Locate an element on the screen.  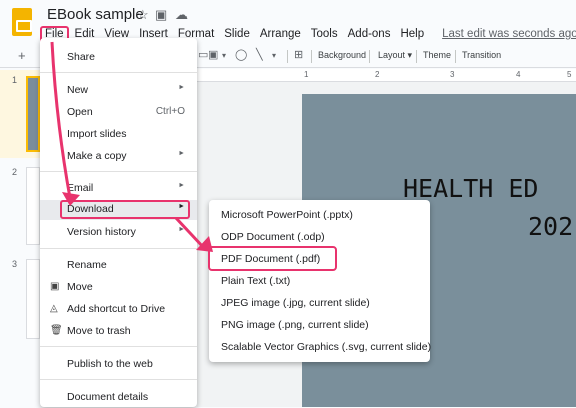
arrow-head-icon is located at coordinates (71, 199).